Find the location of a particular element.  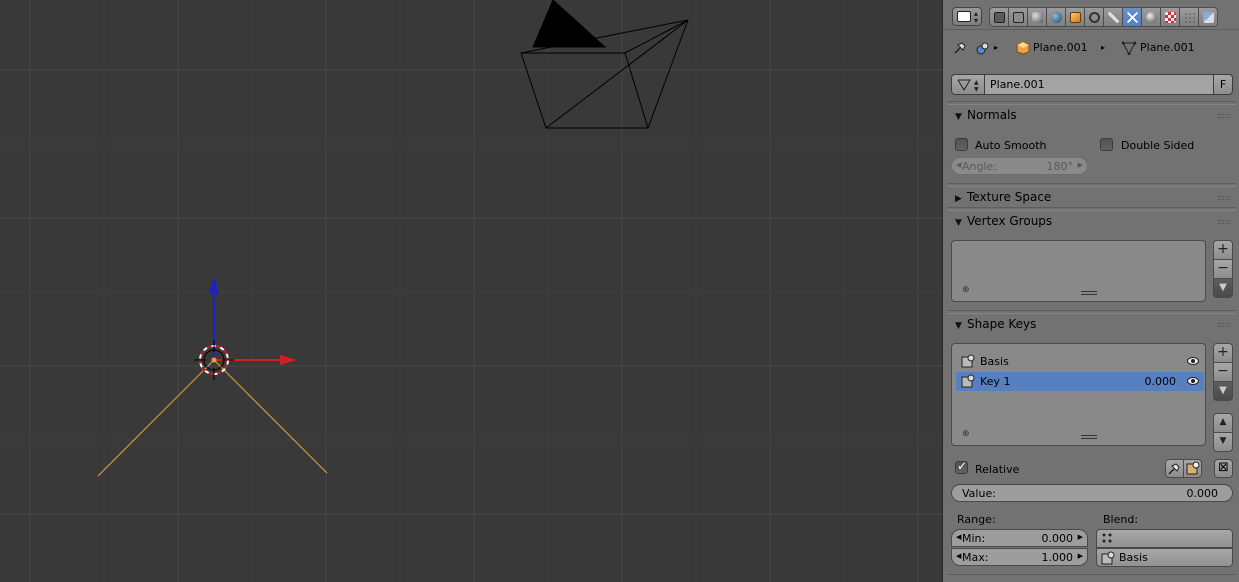

auto-smooth-checkbox is located at coordinates (961, 144).